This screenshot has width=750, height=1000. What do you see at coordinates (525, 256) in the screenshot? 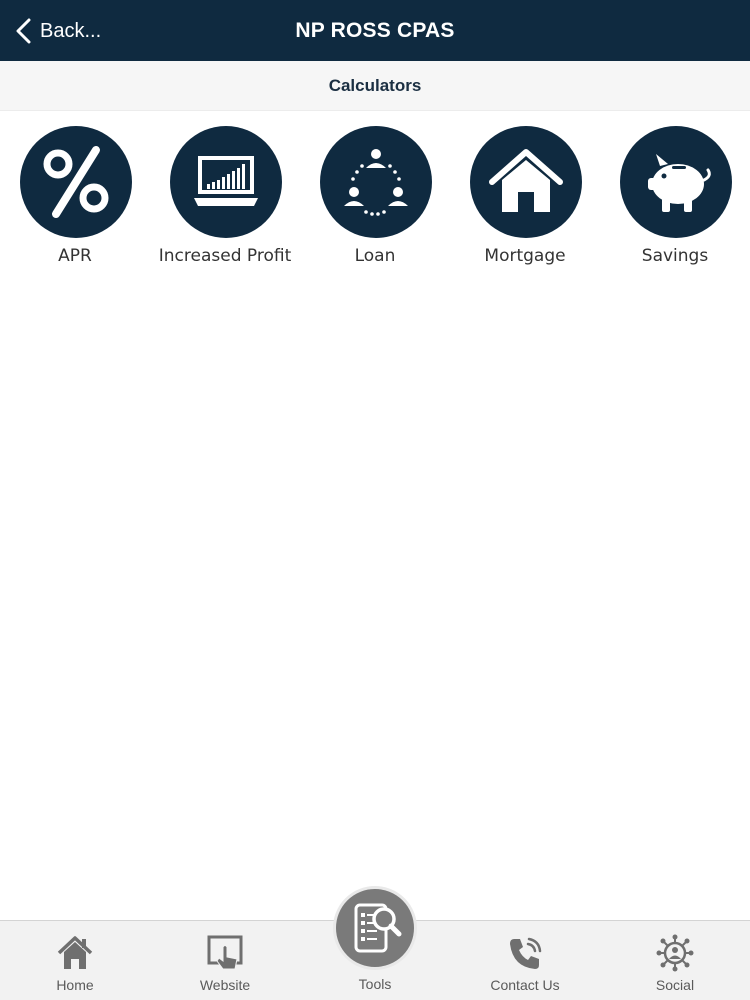
I see `calculator-label: Mortgage` at bounding box center [525, 256].